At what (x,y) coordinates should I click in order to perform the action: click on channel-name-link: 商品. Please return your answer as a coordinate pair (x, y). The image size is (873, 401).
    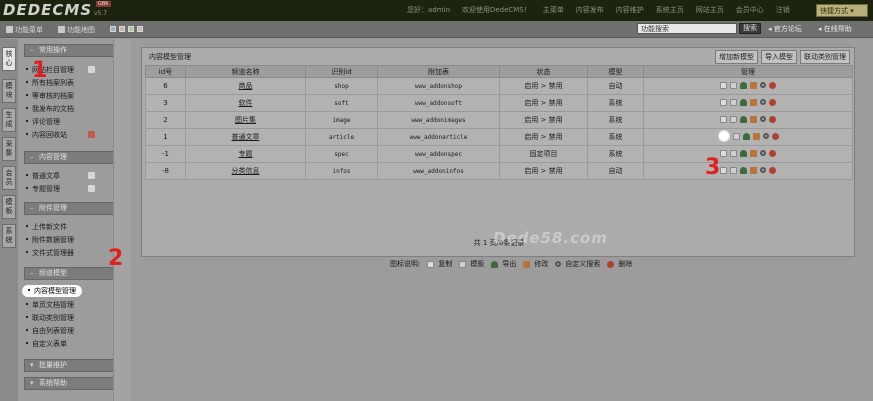
    Looking at the image, I should click on (246, 86).